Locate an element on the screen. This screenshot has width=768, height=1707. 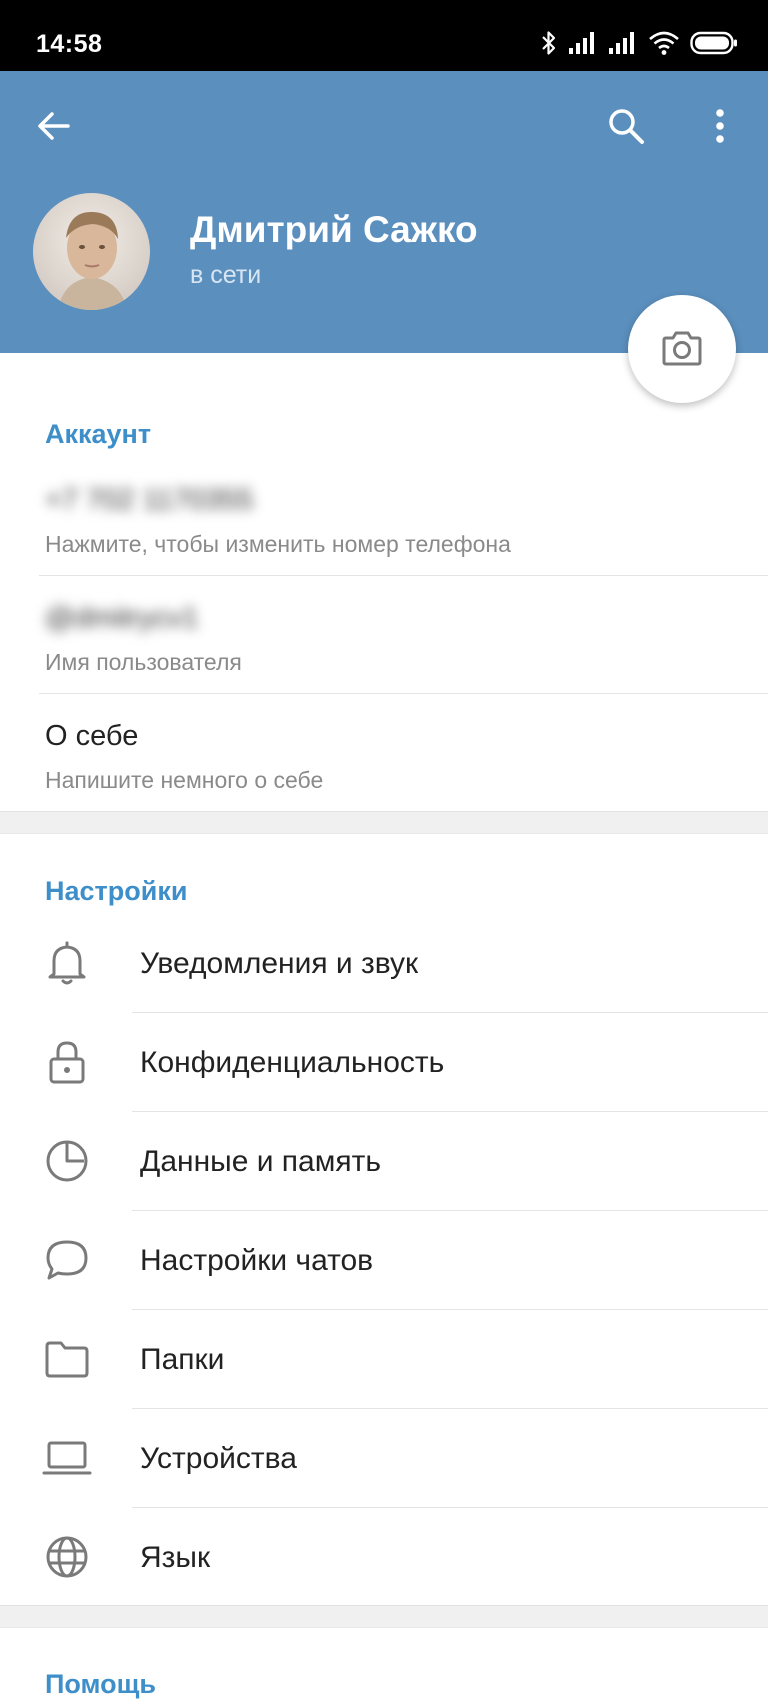
section-title-help: Помощь is located at coordinates (101, 1684).